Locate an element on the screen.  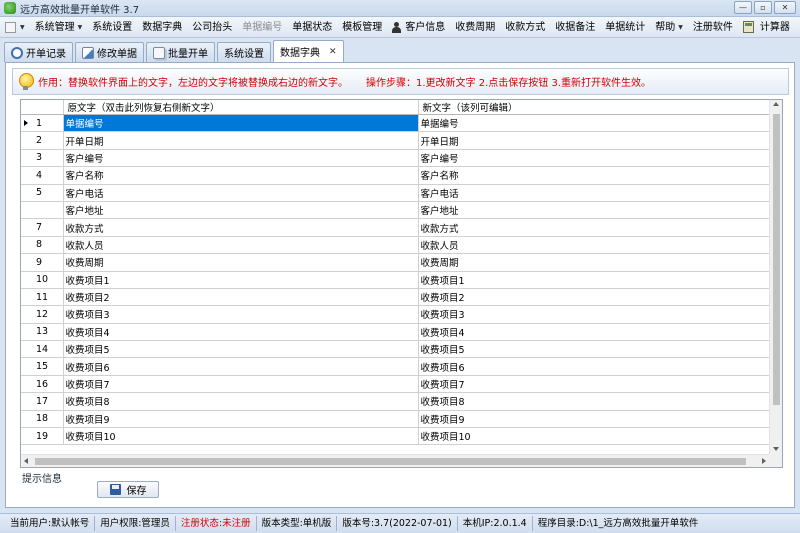
table-row: 16 收费项目7 收费项目7 is located at coordinates (396, 384).